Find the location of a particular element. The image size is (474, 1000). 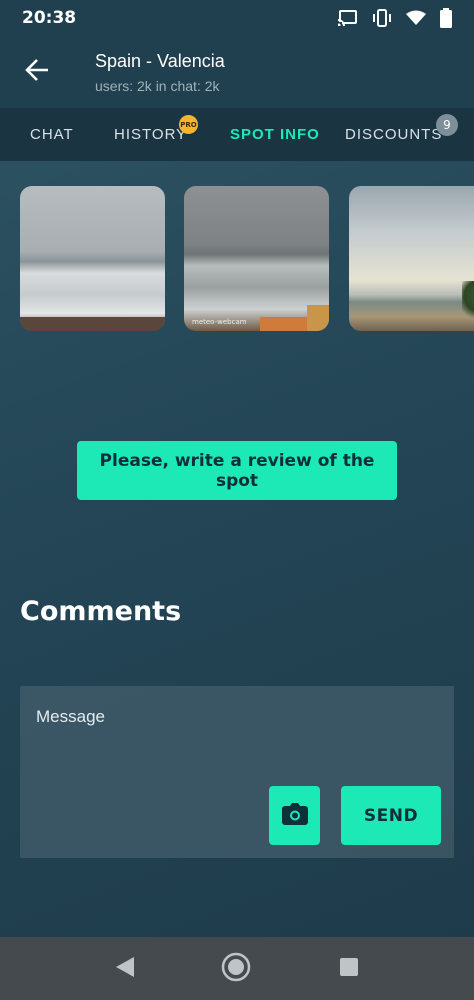

photo-building is located at coordinates (318, 318).